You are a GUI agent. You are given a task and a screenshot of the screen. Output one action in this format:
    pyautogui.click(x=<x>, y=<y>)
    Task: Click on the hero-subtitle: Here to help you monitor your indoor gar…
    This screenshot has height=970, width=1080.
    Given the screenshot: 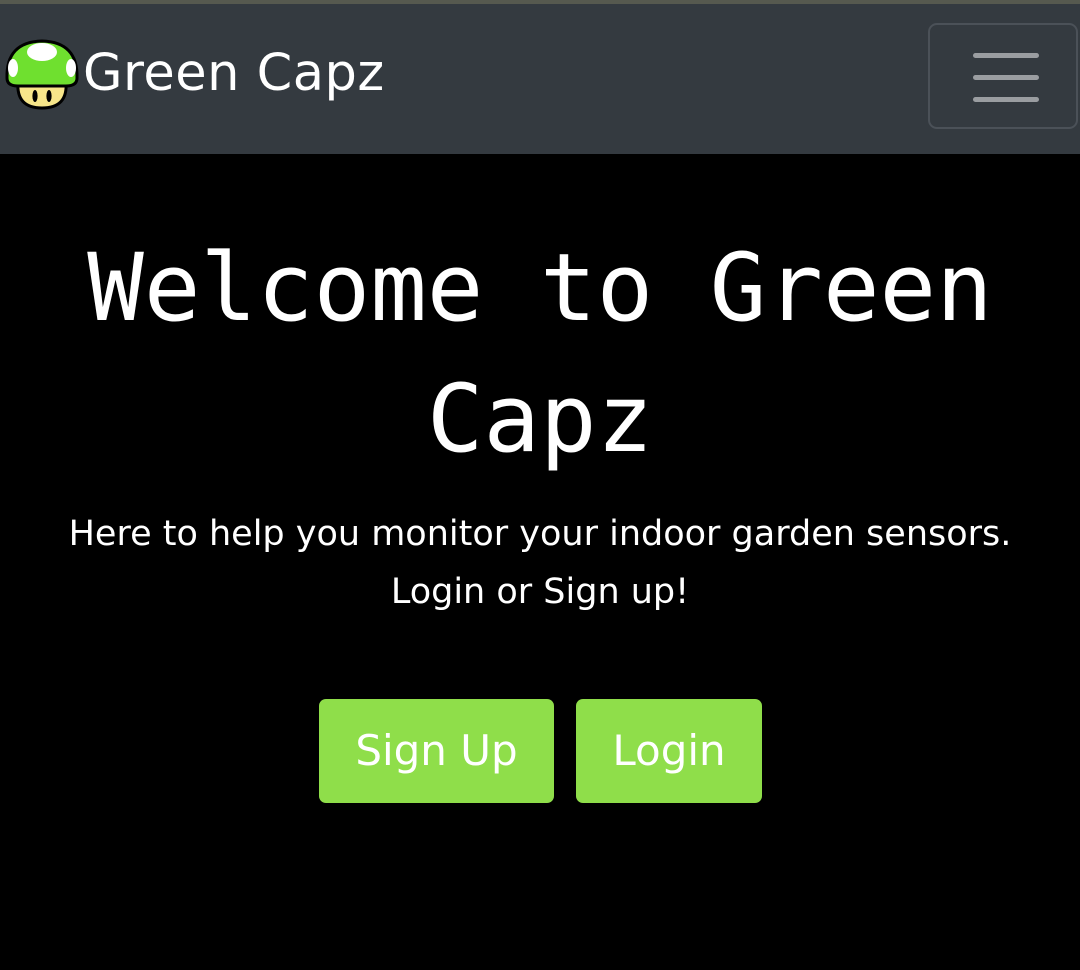 What is the action you would take?
    pyautogui.click(x=540, y=563)
    